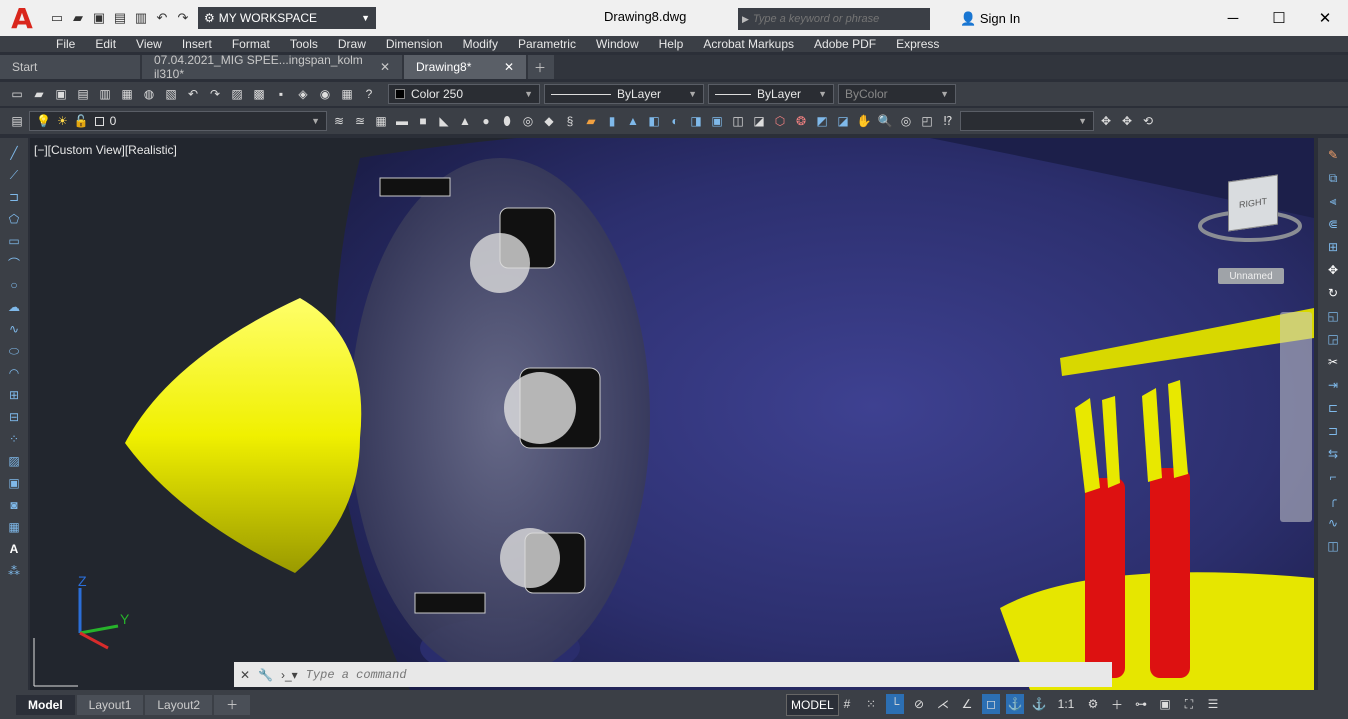  I want to click on cone-icon: ▲, so click(465, 121).